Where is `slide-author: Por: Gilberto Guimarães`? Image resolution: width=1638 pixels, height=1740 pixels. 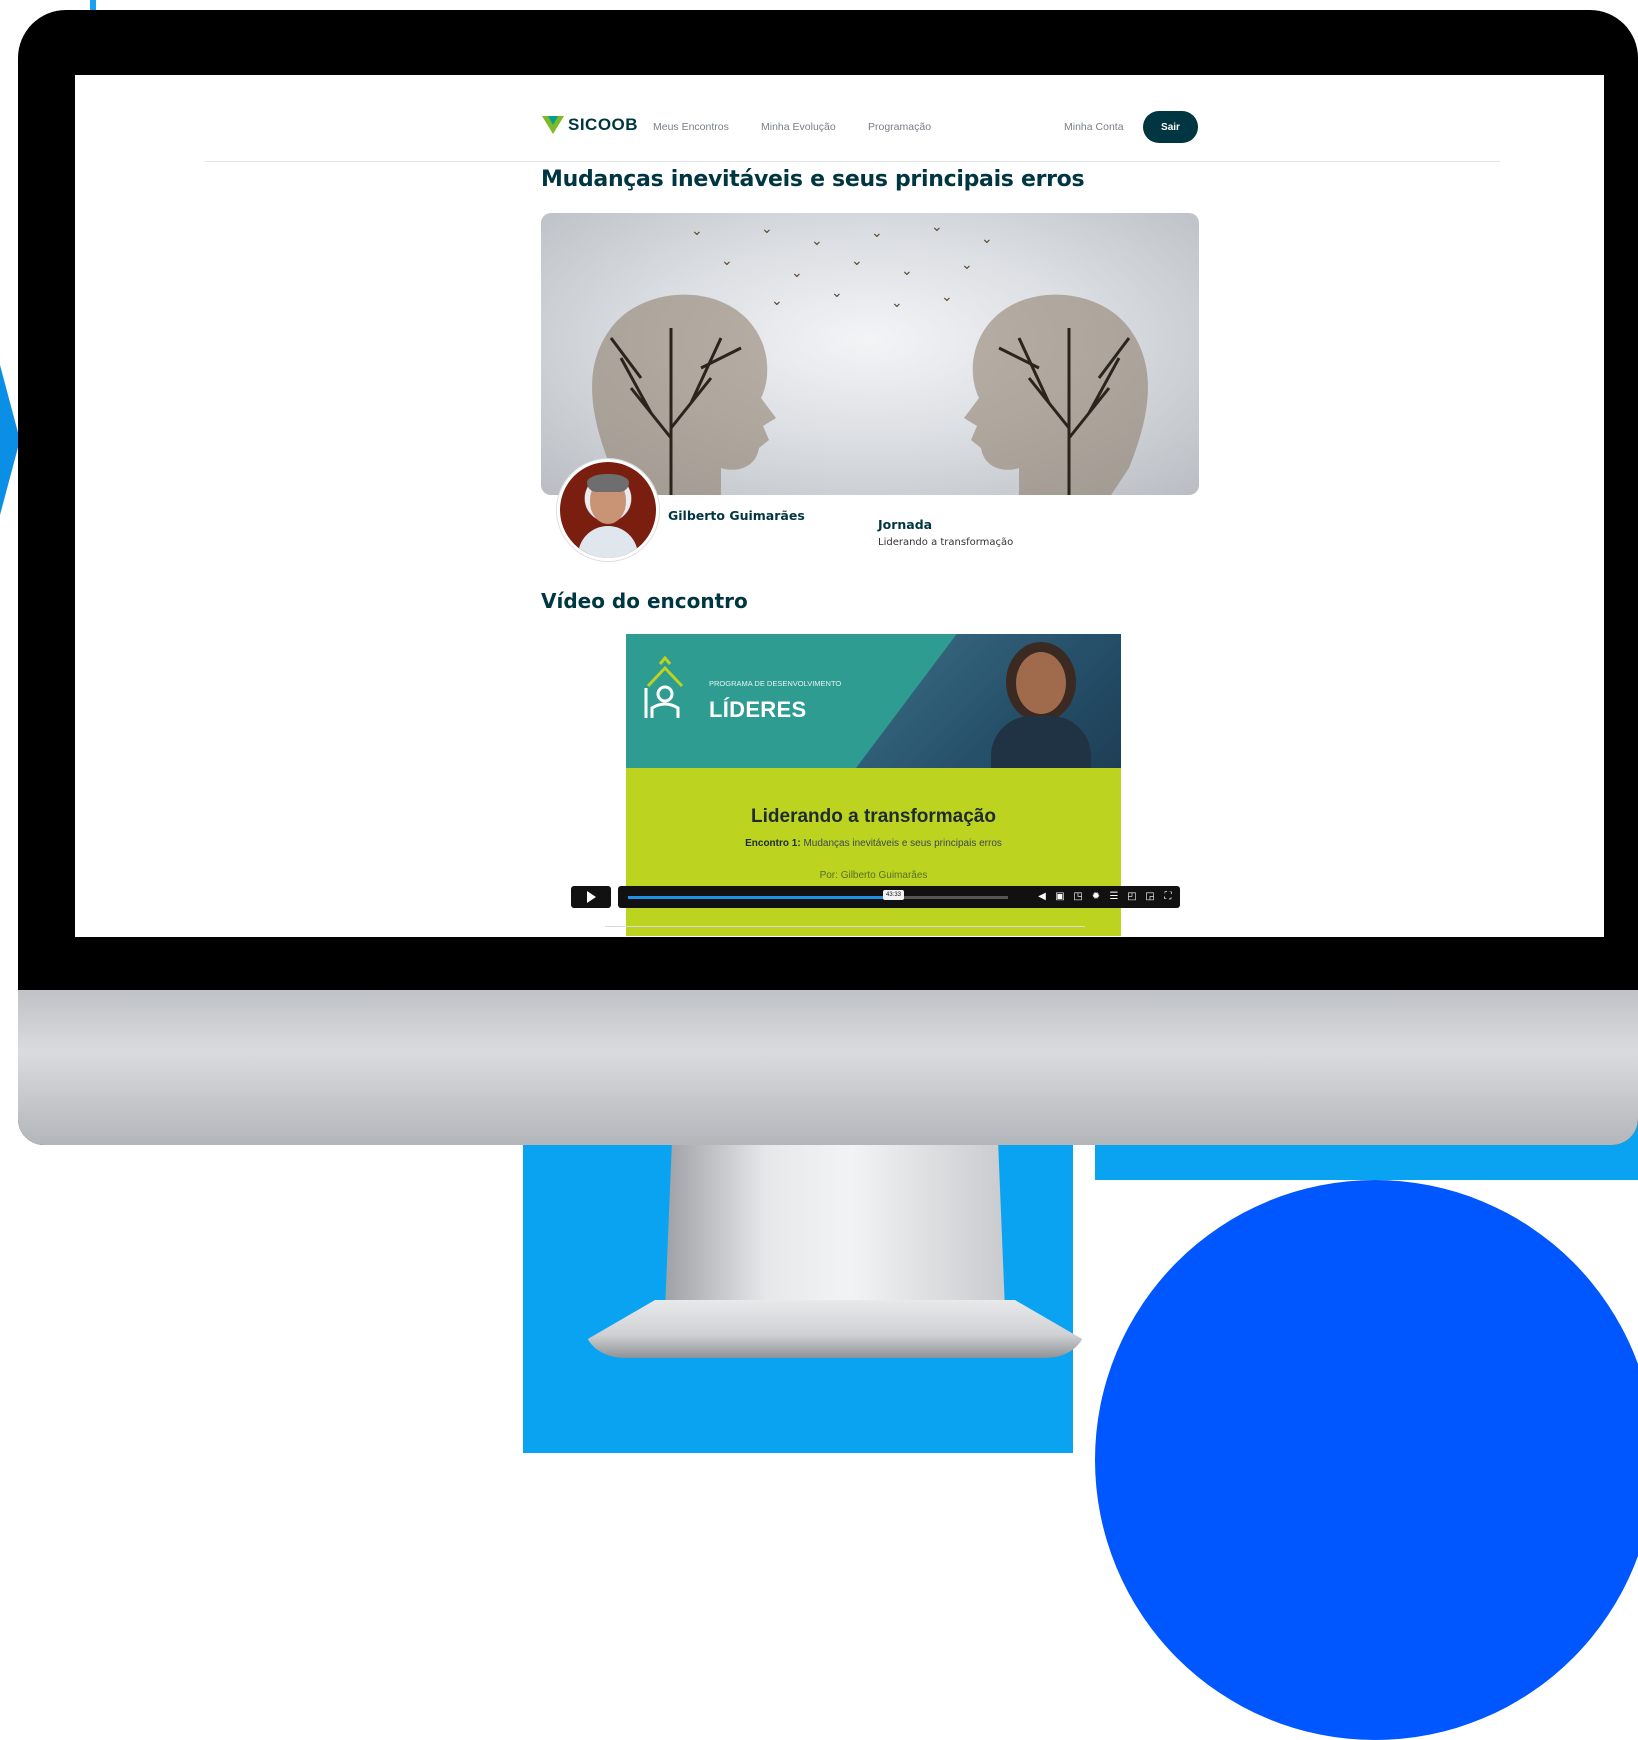 slide-author: Por: Gilberto Guimarães is located at coordinates (873, 875).